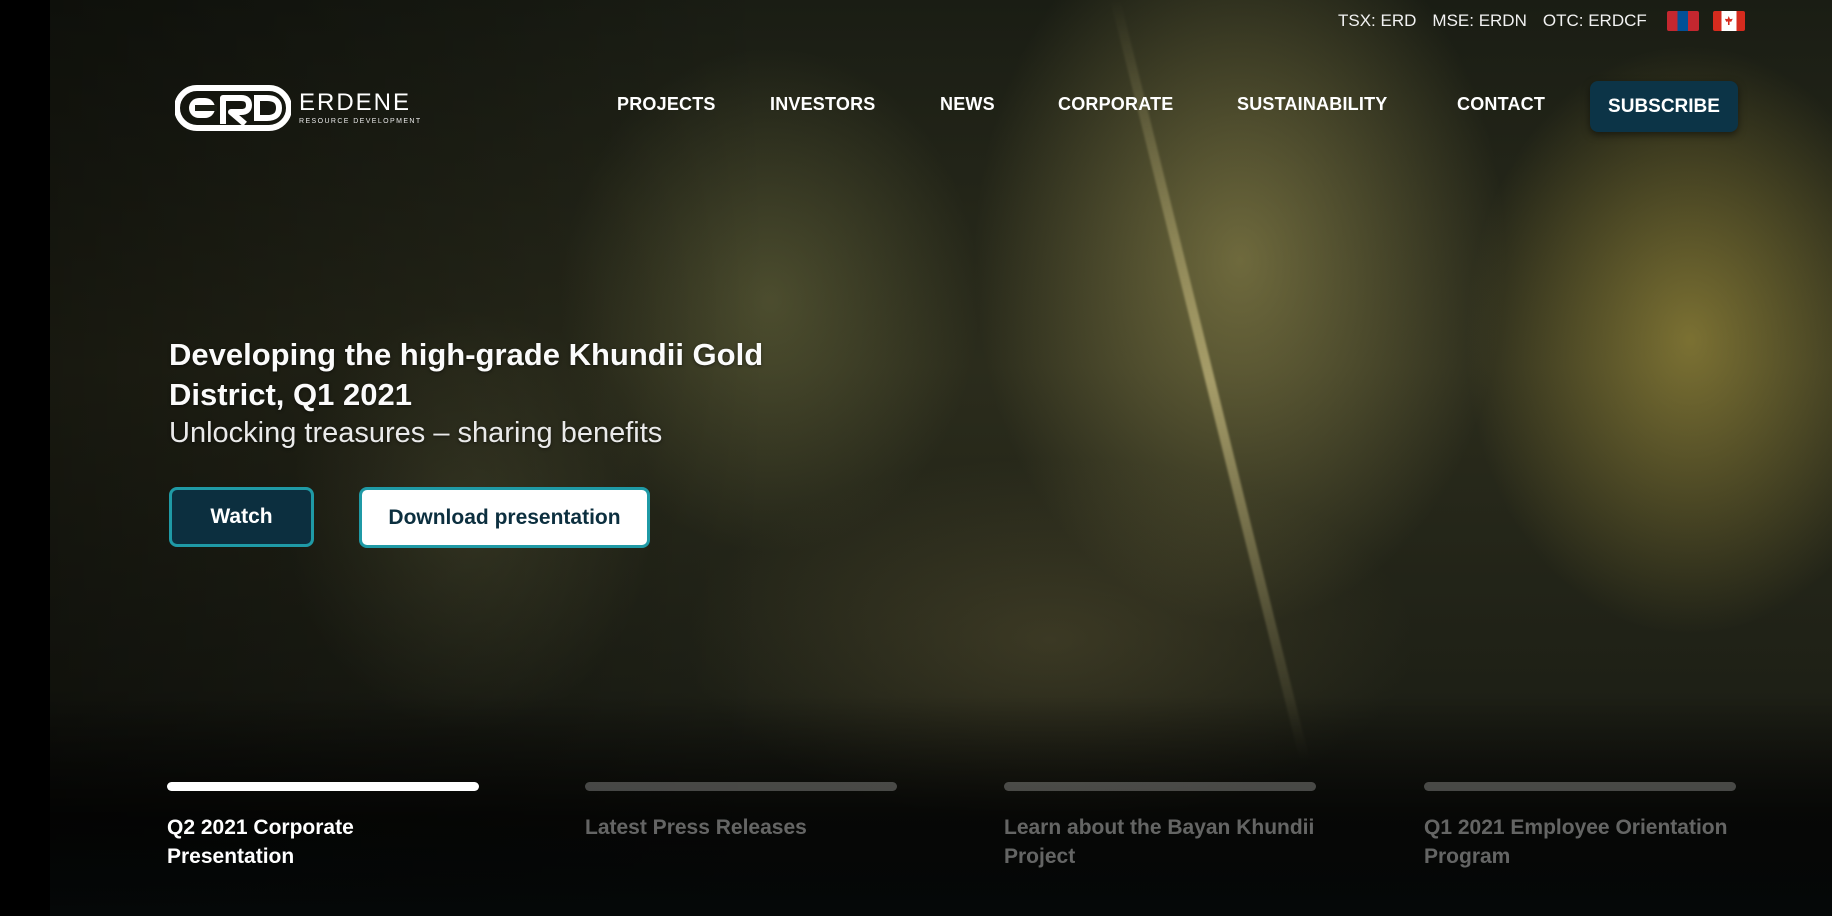  Describe the element at coordinates (1664, 106) in the screenshot. I see `subscribe-button: SUBSCRIBE` at that location.